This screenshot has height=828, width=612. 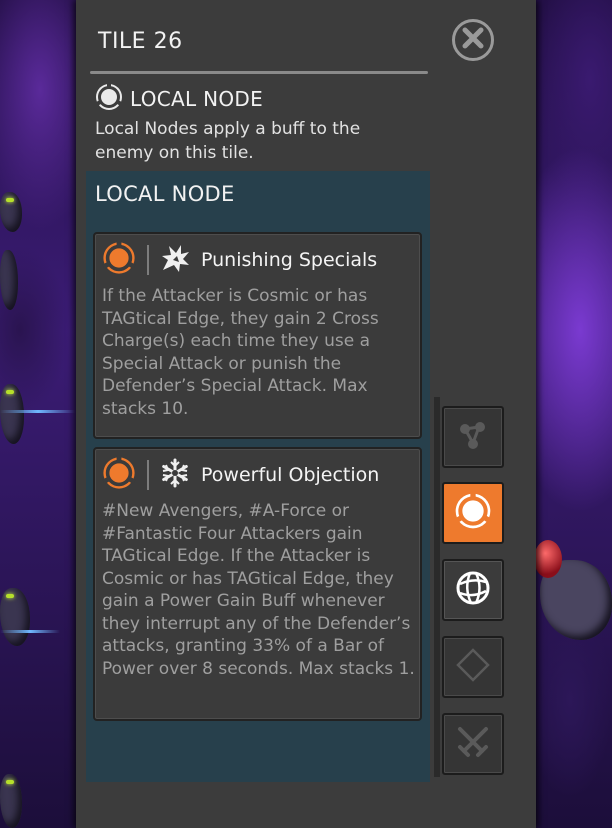 I want to click on crossed-swords-icon, so click(x=473, y=744).